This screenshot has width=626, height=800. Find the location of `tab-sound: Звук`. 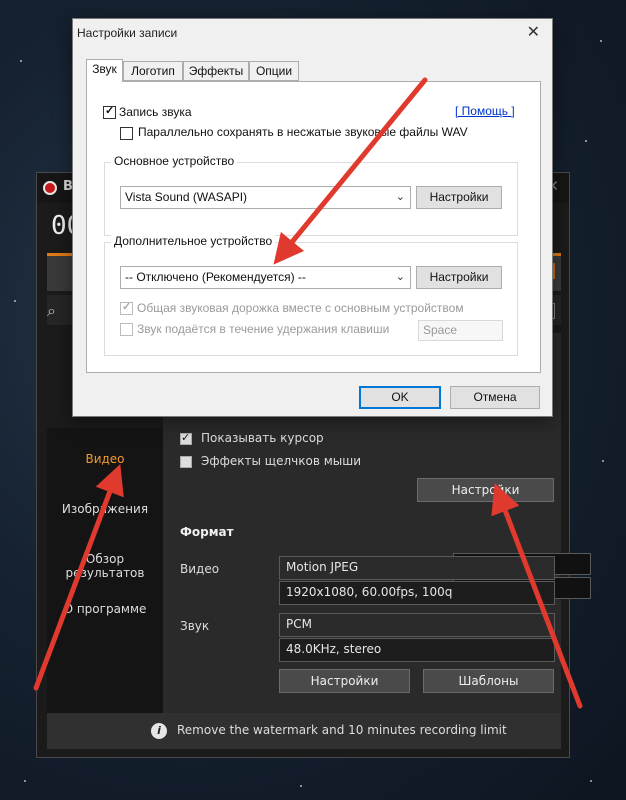

tab-sound: Звук is located at coordinates (104, 70).